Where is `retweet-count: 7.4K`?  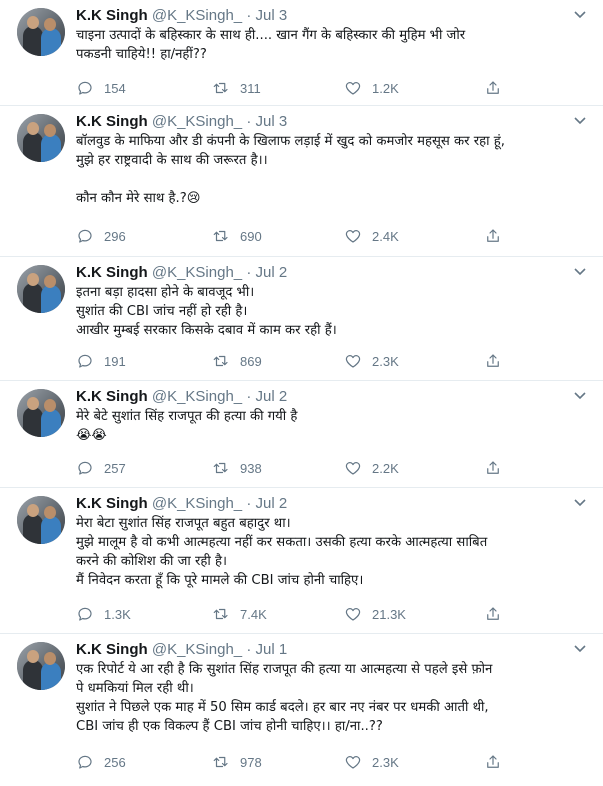 retweet-count: 7.4K is located at coordinates (253, 614).